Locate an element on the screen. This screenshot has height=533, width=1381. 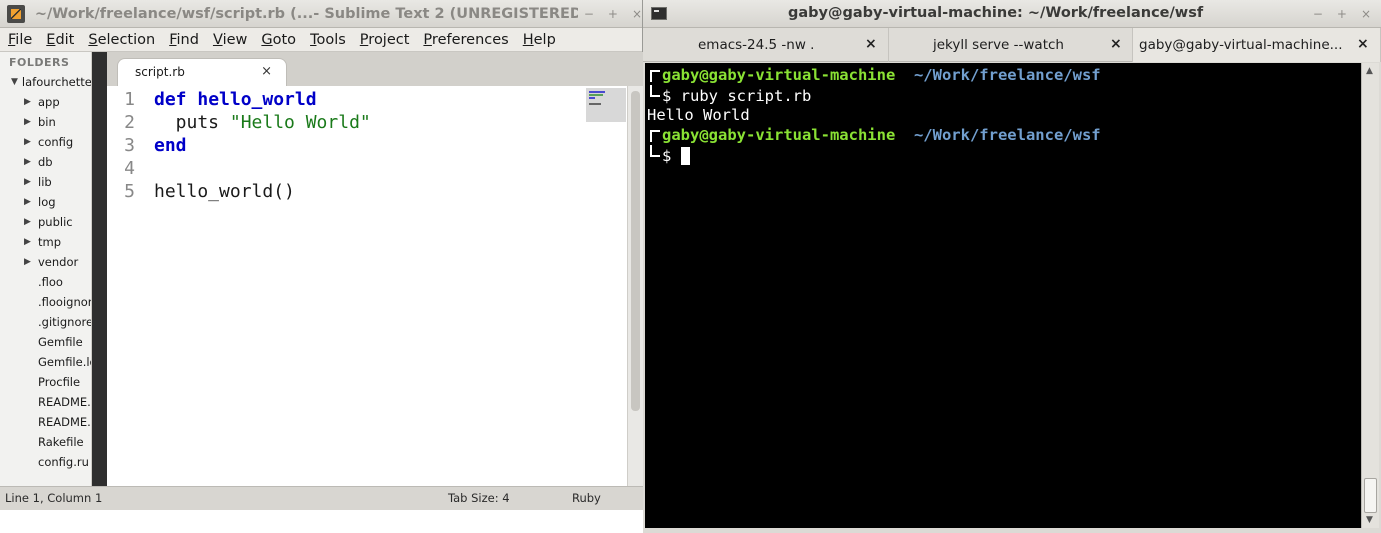
menu-goto: Goto is located at coordinates (278, 40).